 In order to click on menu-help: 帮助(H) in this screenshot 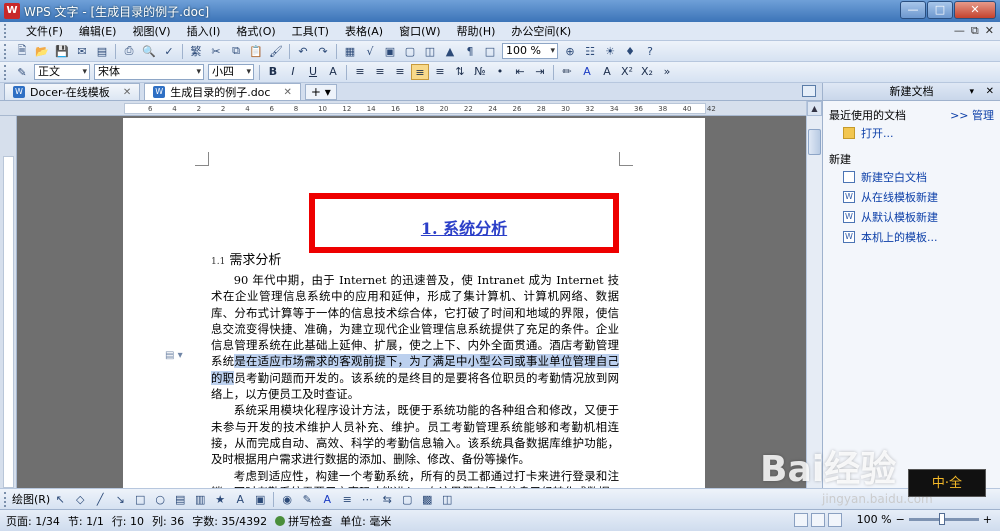, I will do `click(476, 31)`.